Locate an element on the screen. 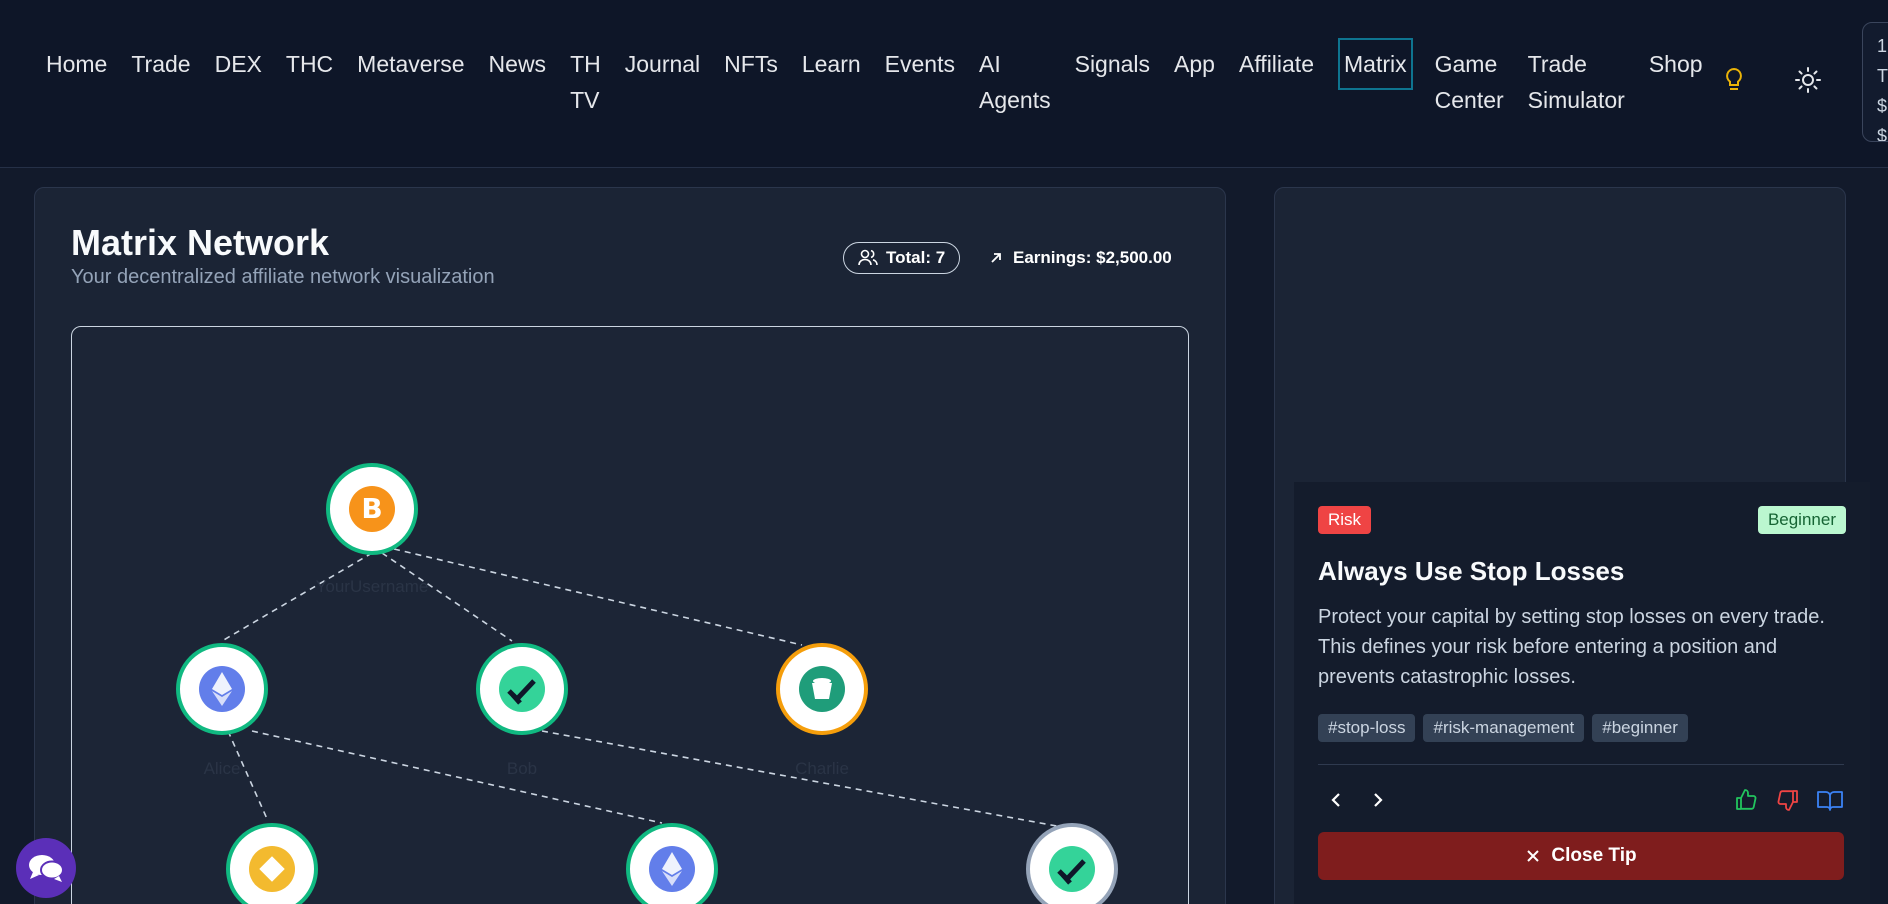 The image size is (1888, 904). edge-root-alice is located at coordinates (297, 597).